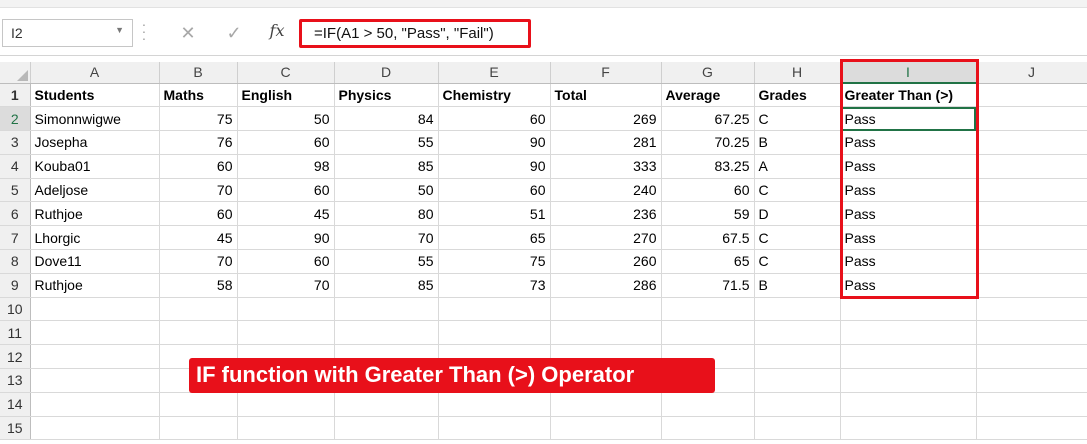  I want to click on cell: 65, so click(708, 261).